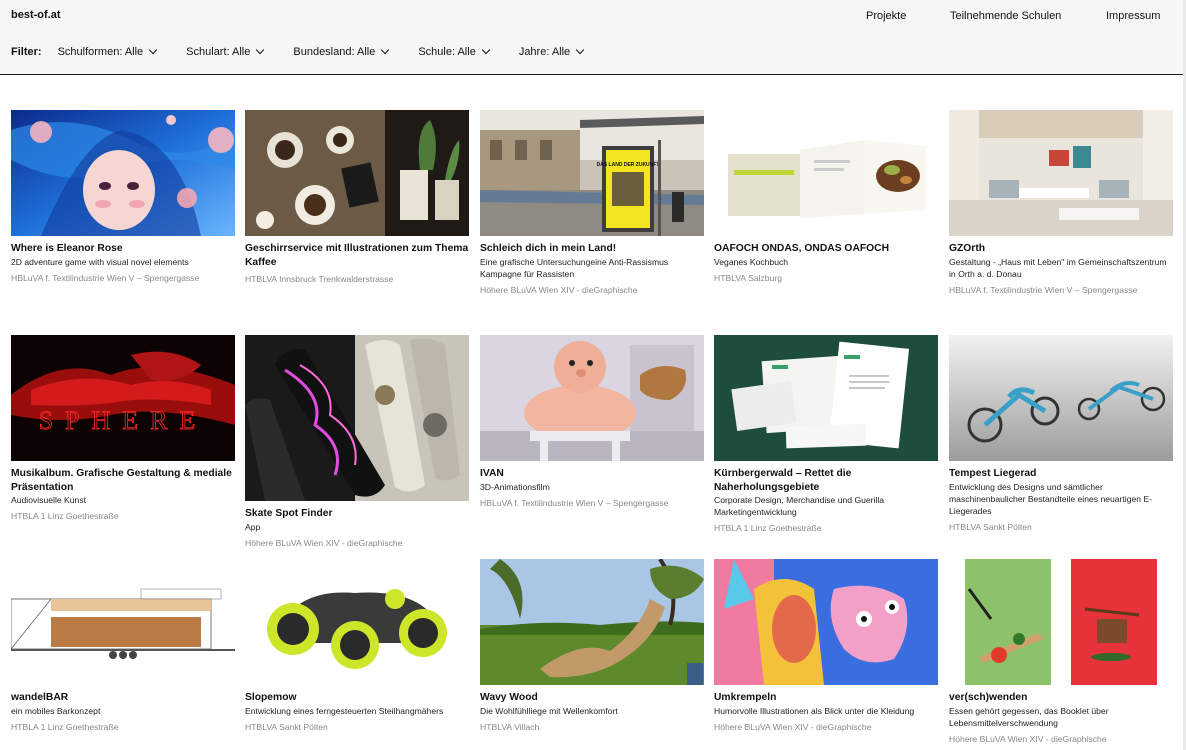 This screenshot has width=1186, height=750. What do you see at coordinates (548, 248) in the screenshot?
I see `project-title: Schleich dich in mein Land!` at bounding box center [548, 248].